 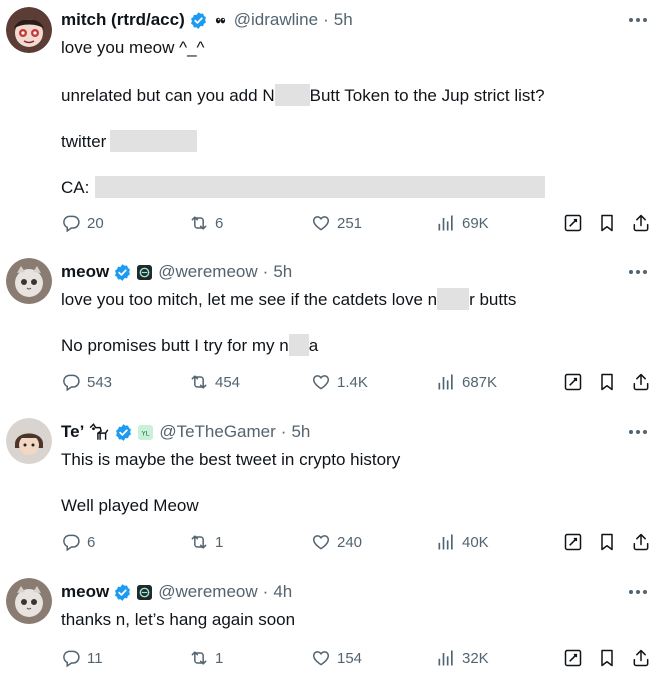 I want to click on view-count: 687K, so click(x=480, y=382).